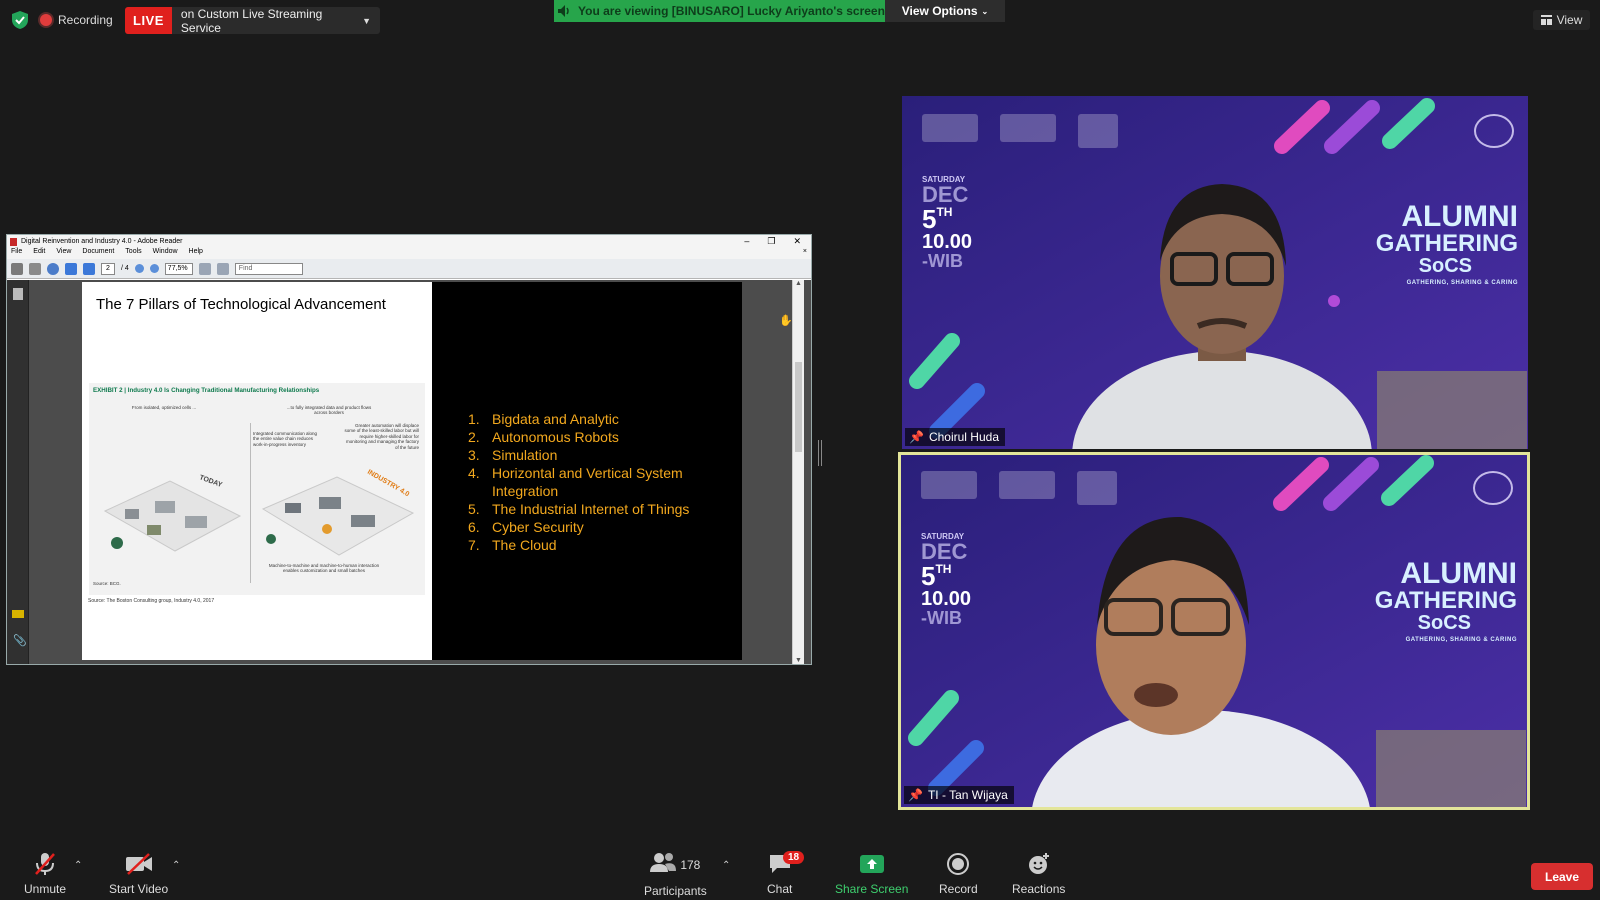 The height and width of the screenshot is (900, 1600). What do you see at coordinates (958, 864) in the screenshot?
I see `record-icon` at bounding box center [958, 864].